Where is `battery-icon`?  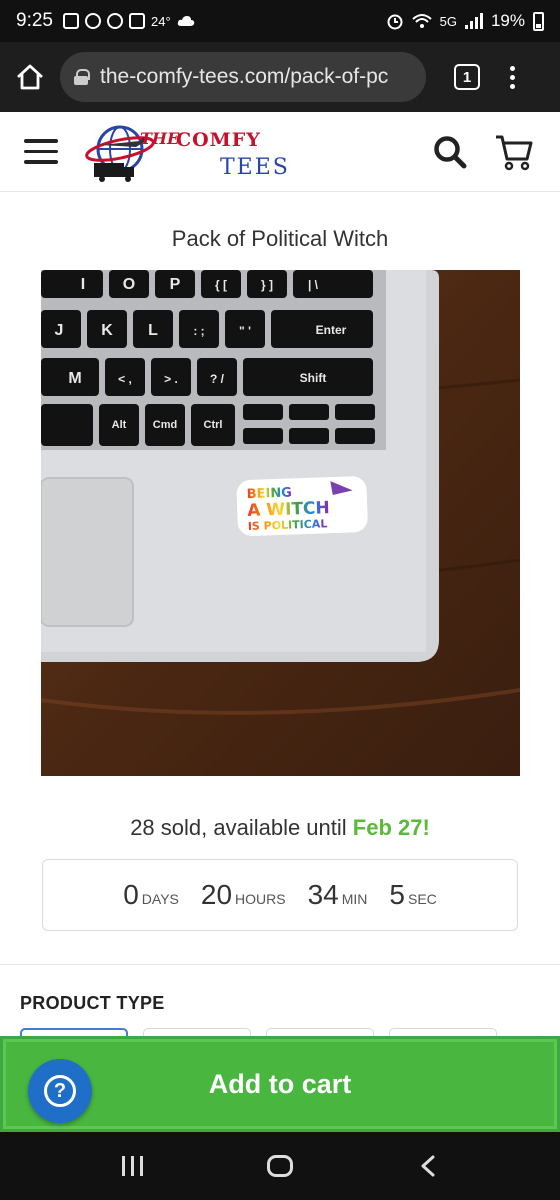 battery-icon is located at coordinates (538, 21).